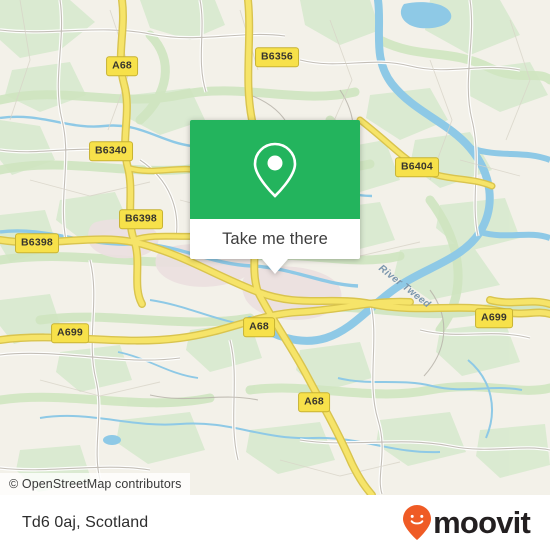 This screenshot has width=550, height=550. What do you see at coordinates (122, 66) in the screenshot?
I see `road-shield-a68-north: A68` at bounding box center [122, 66].